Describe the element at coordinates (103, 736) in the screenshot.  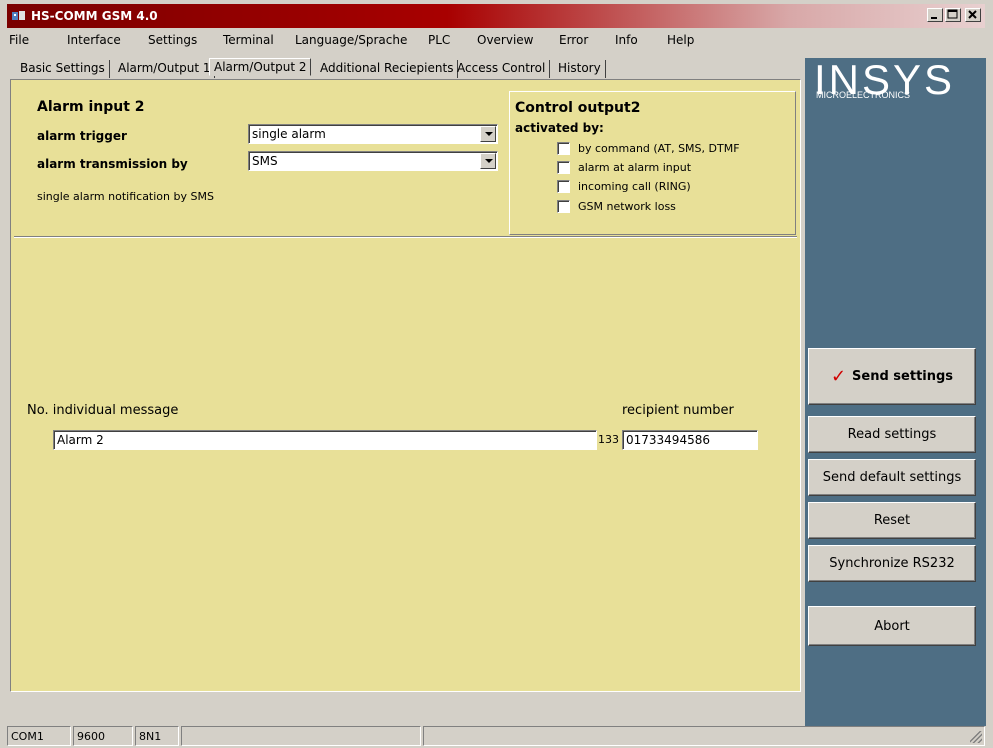
I see `status-baud: 9600` at that location.